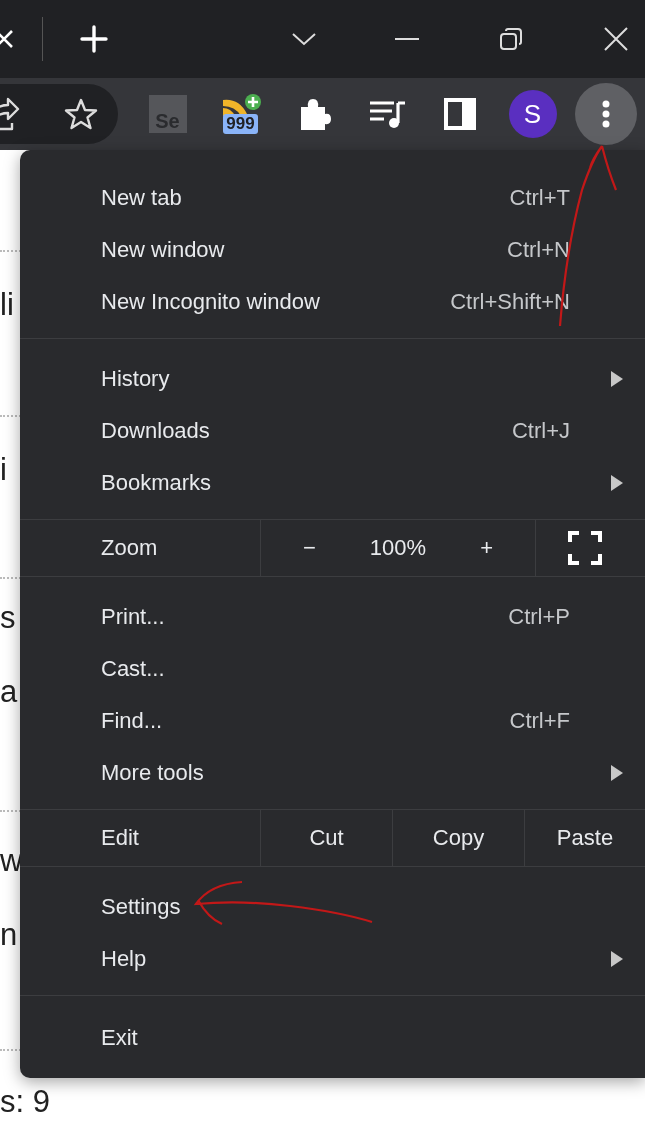  What do you see at coordinates (332, 1038) in the screenshot?
I see `menu-item: Exit` at bounding box center [332, 1038].